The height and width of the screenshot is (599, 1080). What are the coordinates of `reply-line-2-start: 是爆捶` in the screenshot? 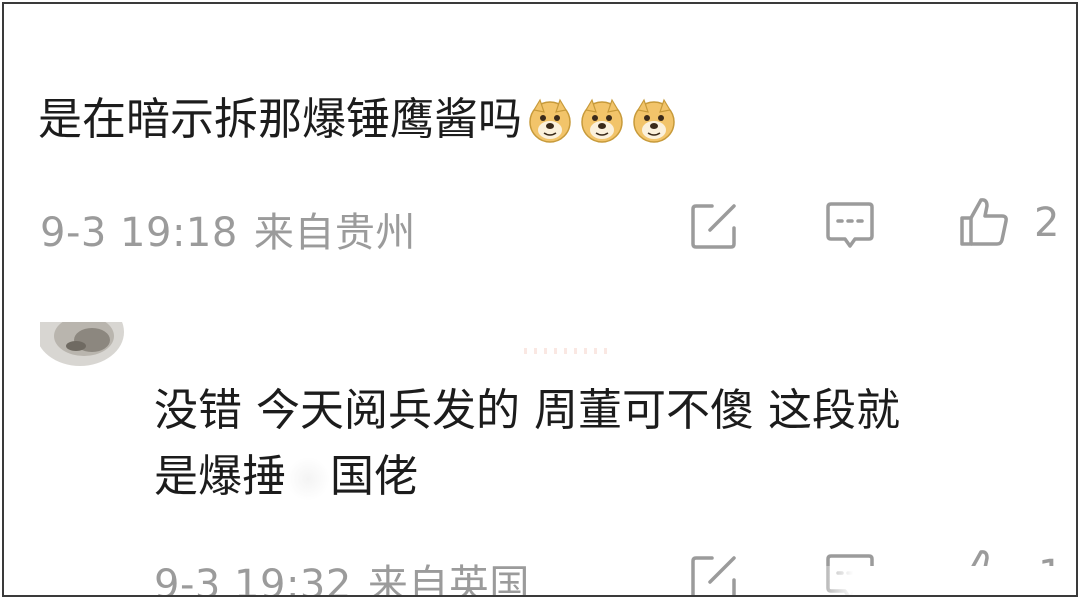 It's located at (220, 476).